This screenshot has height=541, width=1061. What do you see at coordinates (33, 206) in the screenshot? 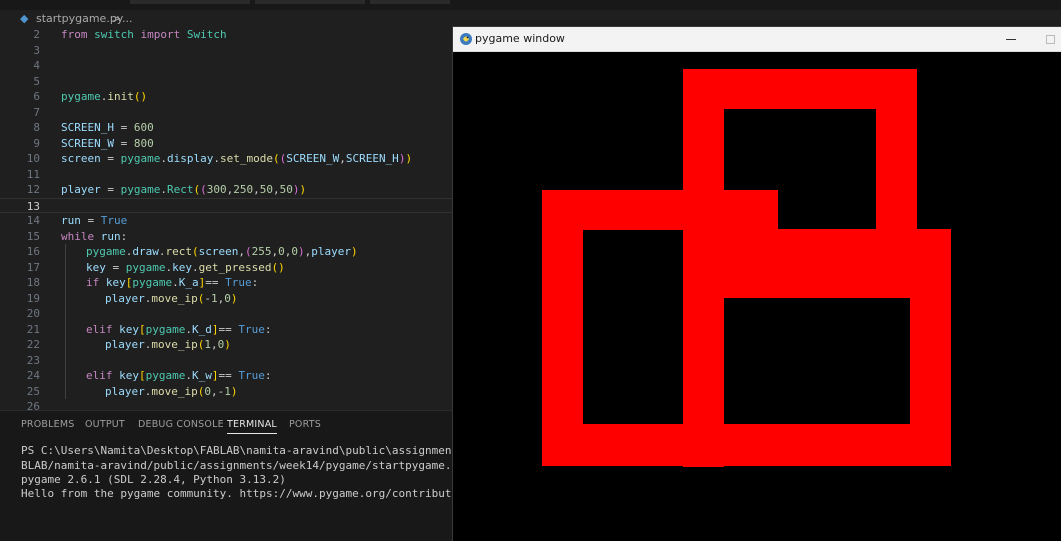
I see `line-number: 13` at bounding box center [33, 206].